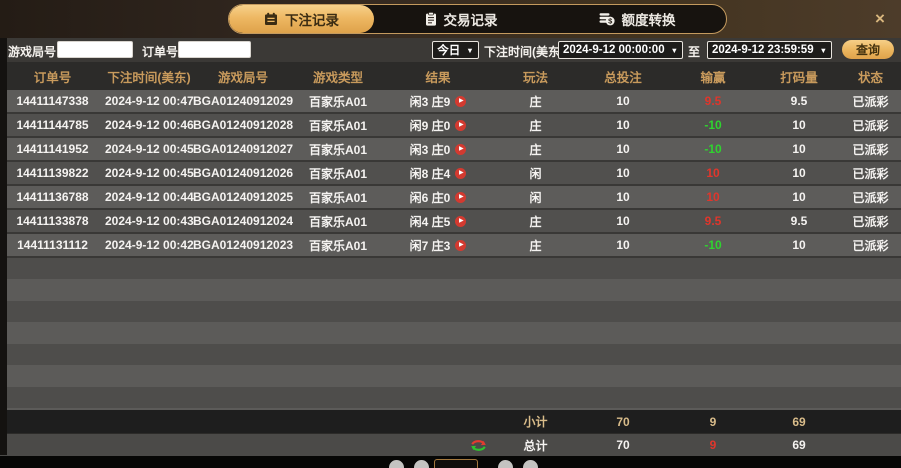 This screenshot has width=901, height=468. Describe the element at coordinates (438, 149) in the screenshot. I see `cell-result: 闲3 庄0 ▶` at that location.